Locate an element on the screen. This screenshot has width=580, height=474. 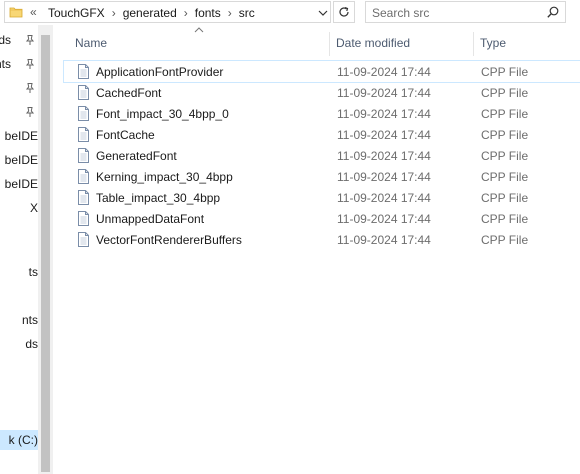
column-headers: Name Date modified Type is located at coordinates (322, 41).